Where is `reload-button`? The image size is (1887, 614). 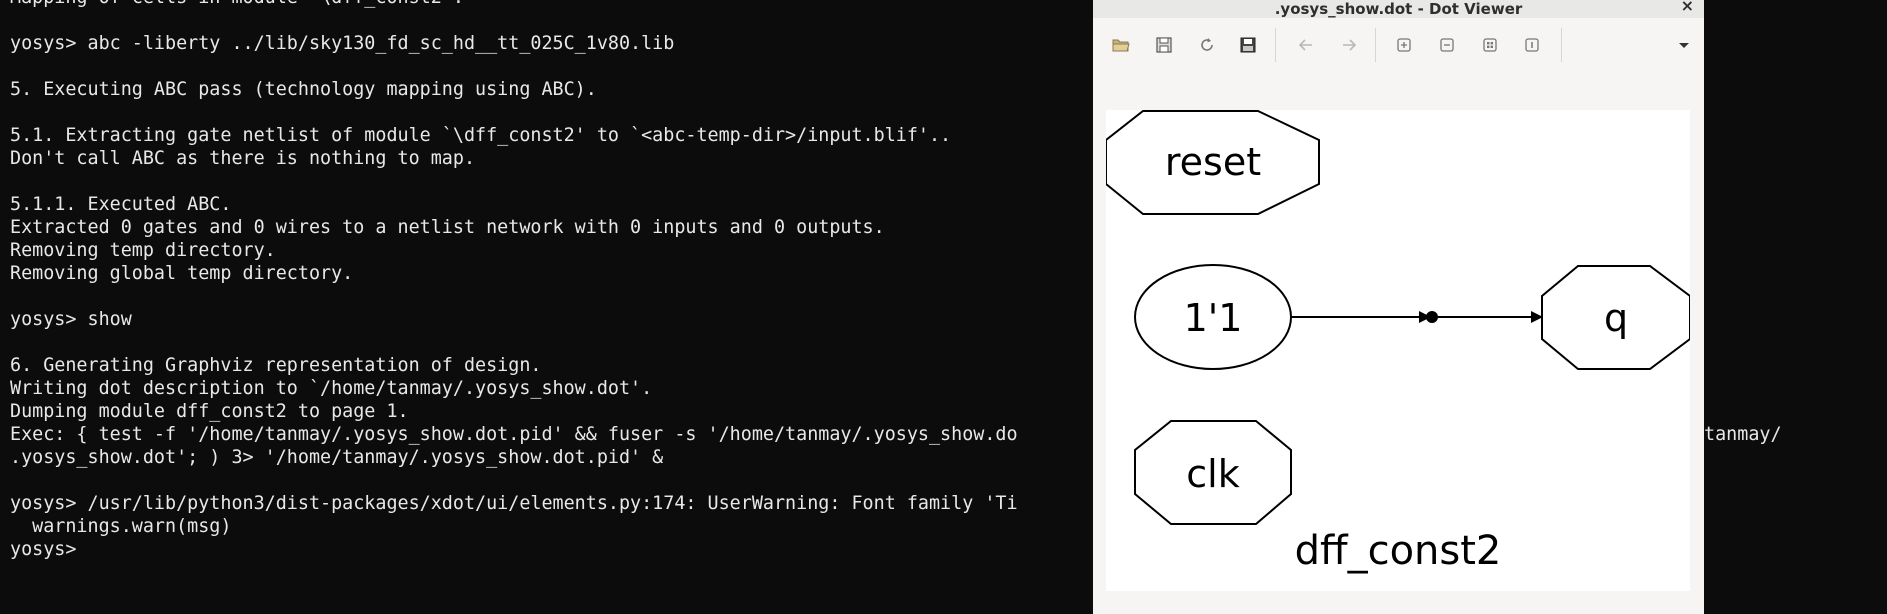
reload-button is located at coordinates (1207, 45).